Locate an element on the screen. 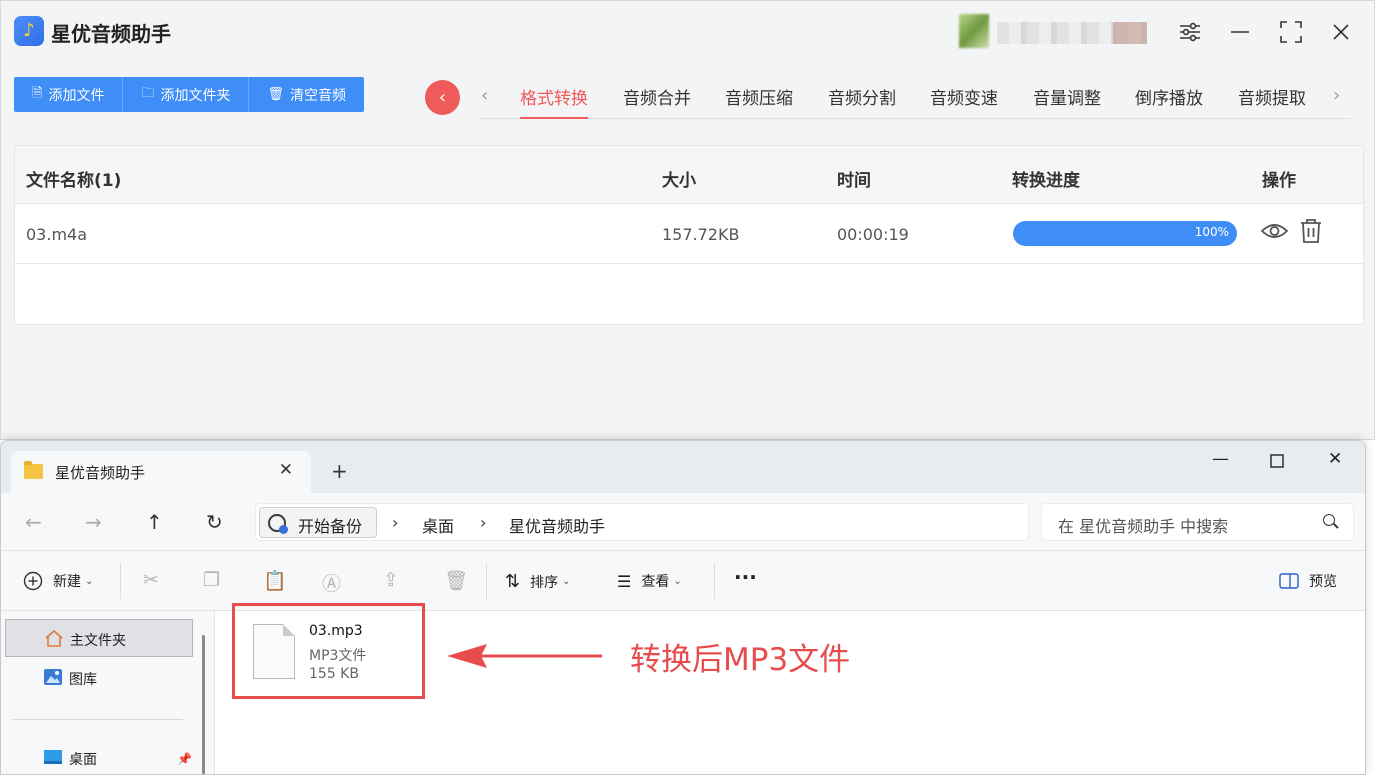  folder-icon: 🗀 is located at coordinates (148, 93).